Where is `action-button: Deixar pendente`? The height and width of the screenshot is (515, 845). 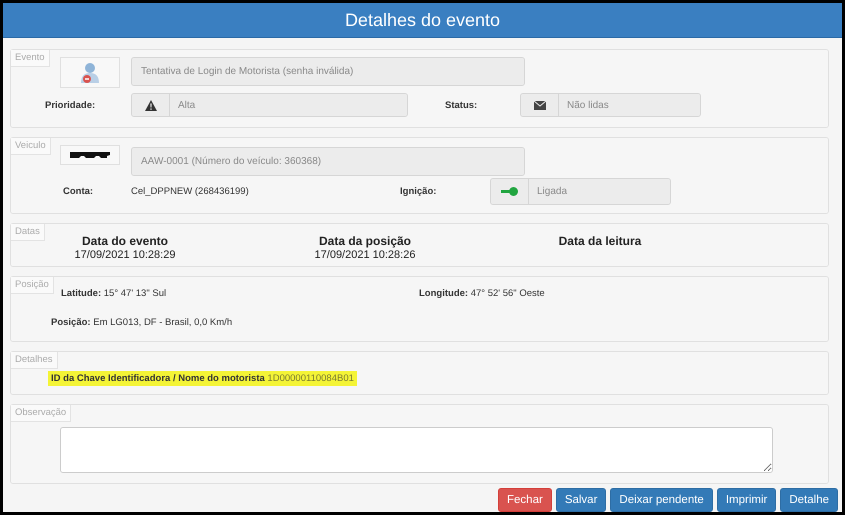 action-button: Deixar pendente is located at coordinates (661, 500).